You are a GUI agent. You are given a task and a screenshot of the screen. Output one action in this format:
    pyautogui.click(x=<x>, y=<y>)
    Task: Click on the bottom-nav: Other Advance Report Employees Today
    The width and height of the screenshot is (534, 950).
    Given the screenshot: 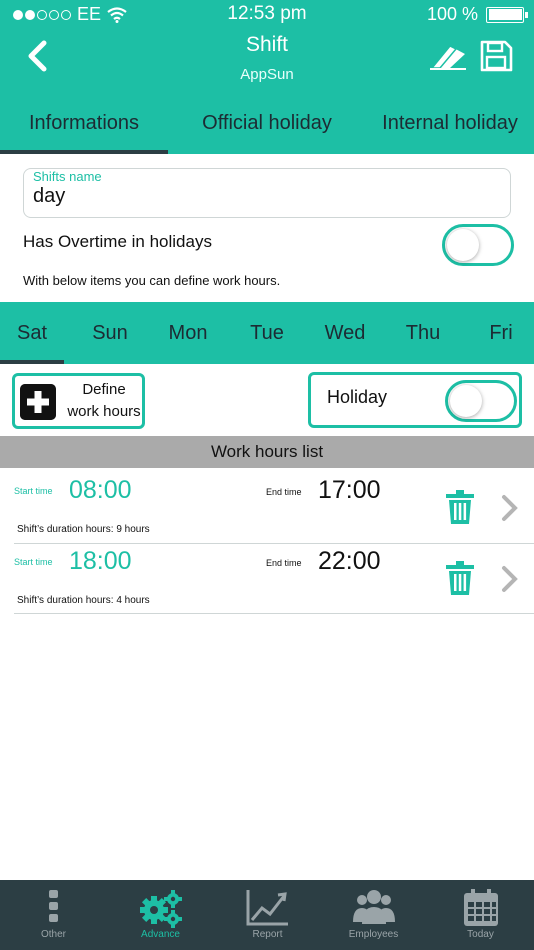 What is the action you would take?
    pyautogui.click(x=267, y=915)
    